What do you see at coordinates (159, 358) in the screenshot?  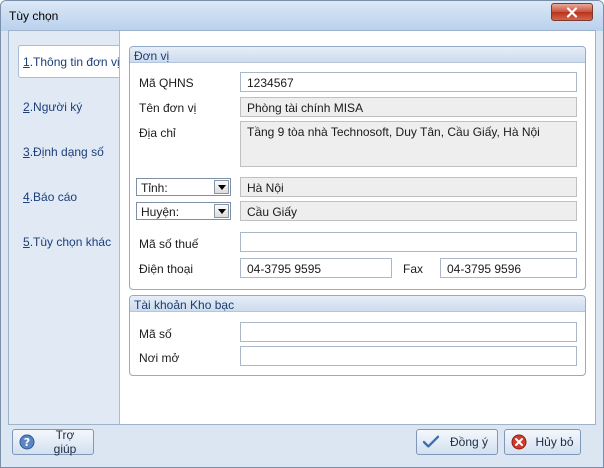 I see `noi-mo-label: Nơi mở` at bounding box center [159, 358].